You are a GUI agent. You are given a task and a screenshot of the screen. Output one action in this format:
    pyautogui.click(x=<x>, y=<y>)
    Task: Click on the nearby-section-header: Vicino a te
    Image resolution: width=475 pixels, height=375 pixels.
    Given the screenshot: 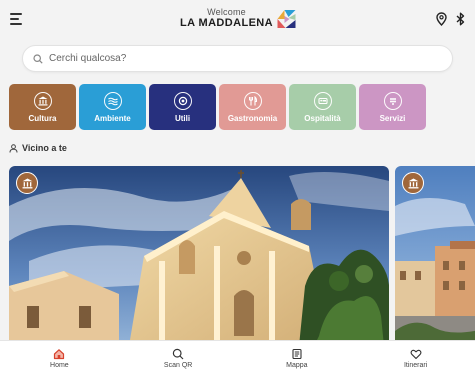 What is the action you would take?
    pyautogui.click(x=38, y=148)
    